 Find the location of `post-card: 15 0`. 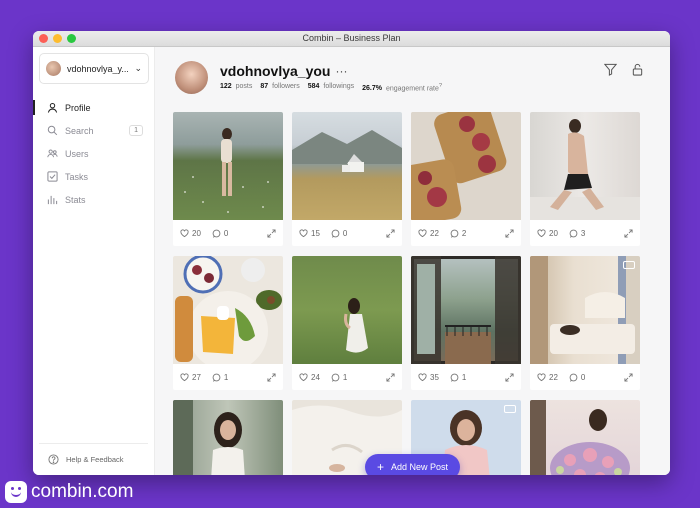

post-card: 15 0 is located at coordinates (347, 179).